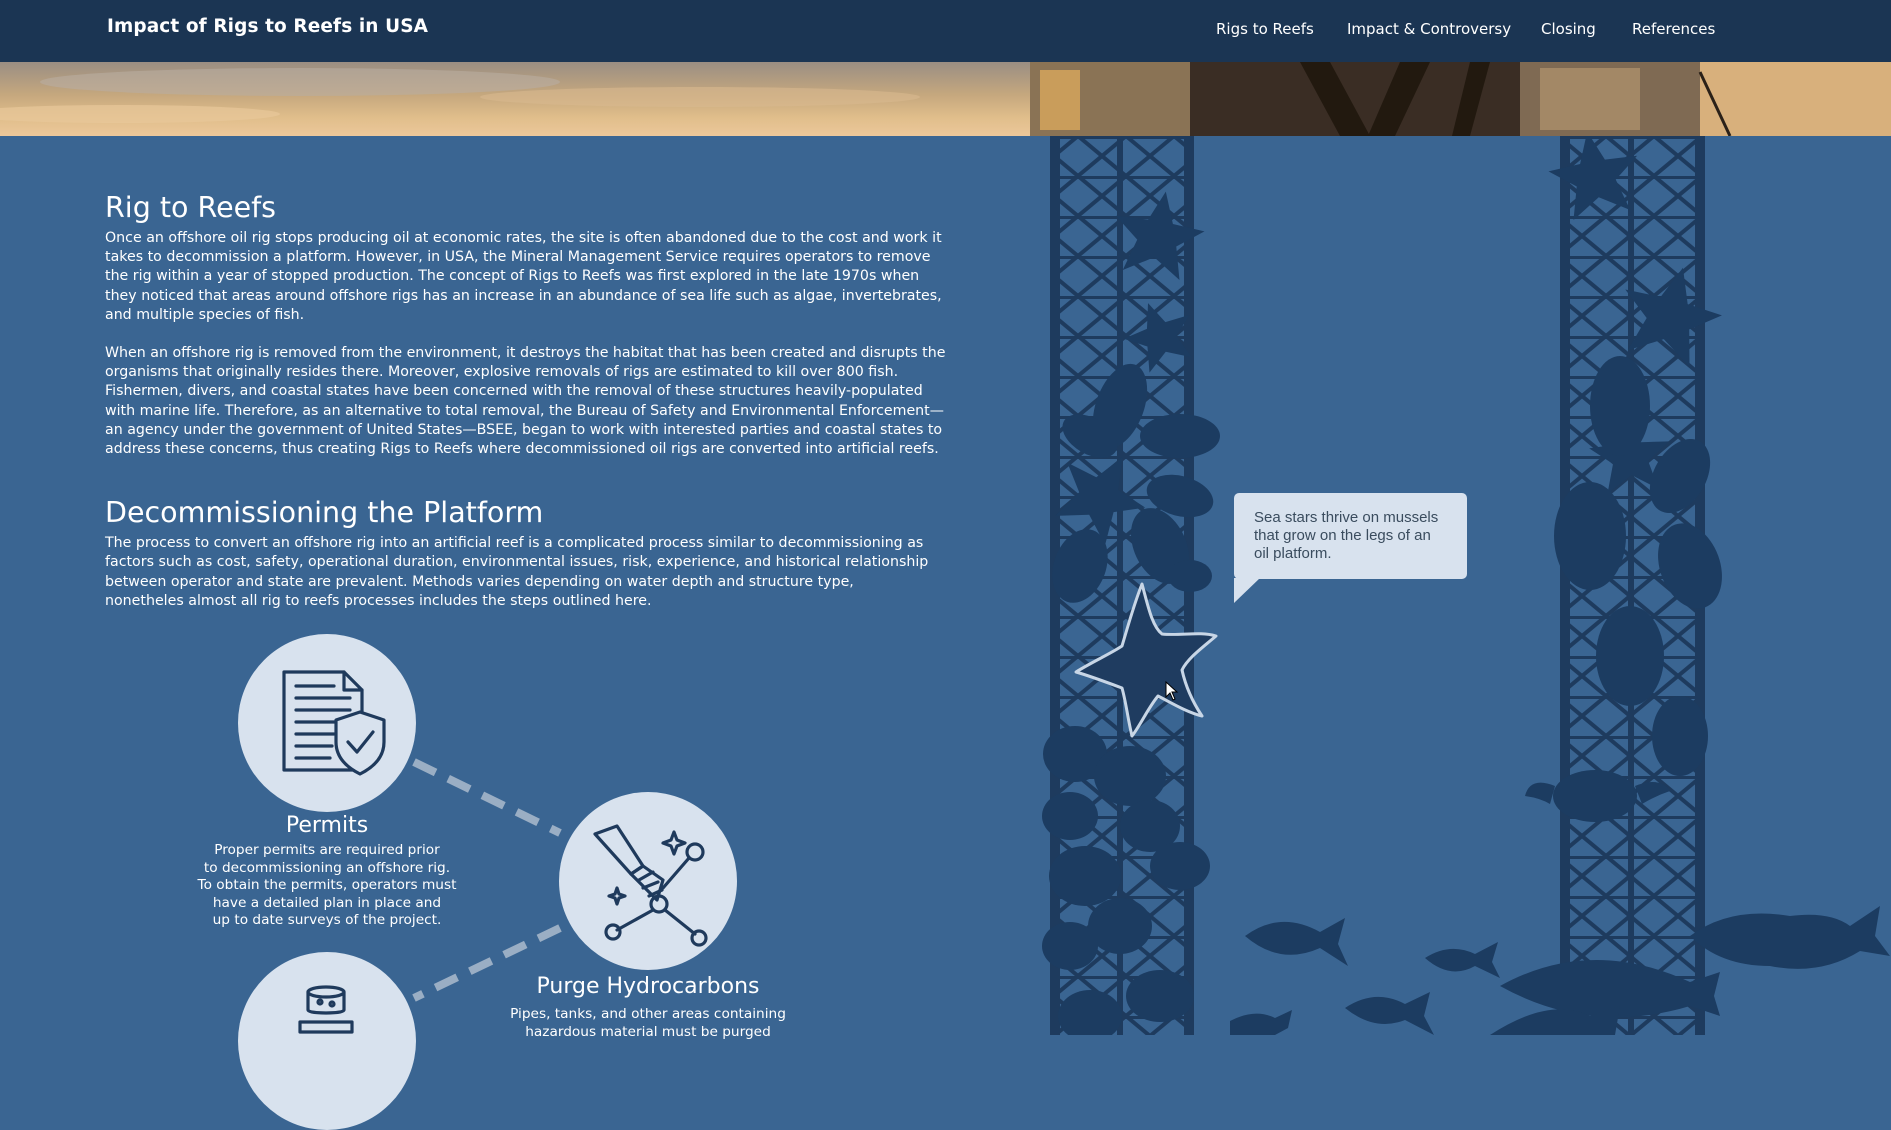 The image size is (1891, 1130). What do you see at coordinates (327, 825) in the screenshot?
I see `step-permits-title: Permits` at bounding box center [327, 825].